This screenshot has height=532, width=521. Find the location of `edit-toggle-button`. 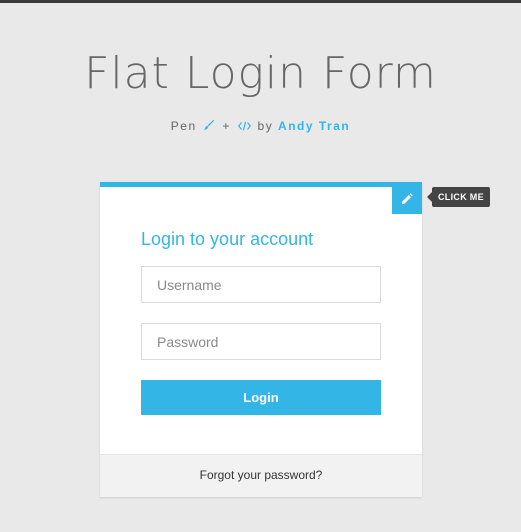

edit-toggle-button is located at coordinates (407, 200).